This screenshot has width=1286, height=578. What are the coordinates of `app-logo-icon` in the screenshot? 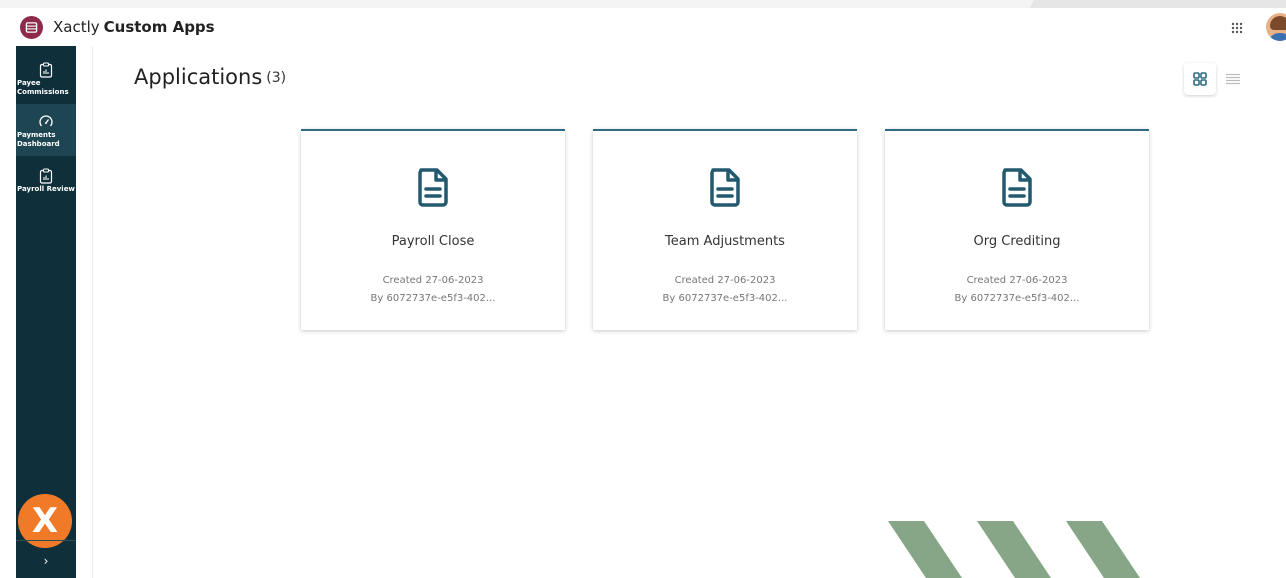 It's located at (31, 27).